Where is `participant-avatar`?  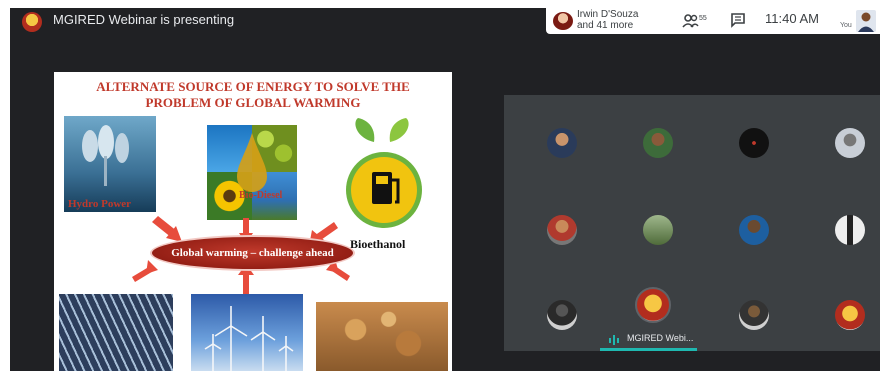 participant-avatar is located at coordinates (563, 21).